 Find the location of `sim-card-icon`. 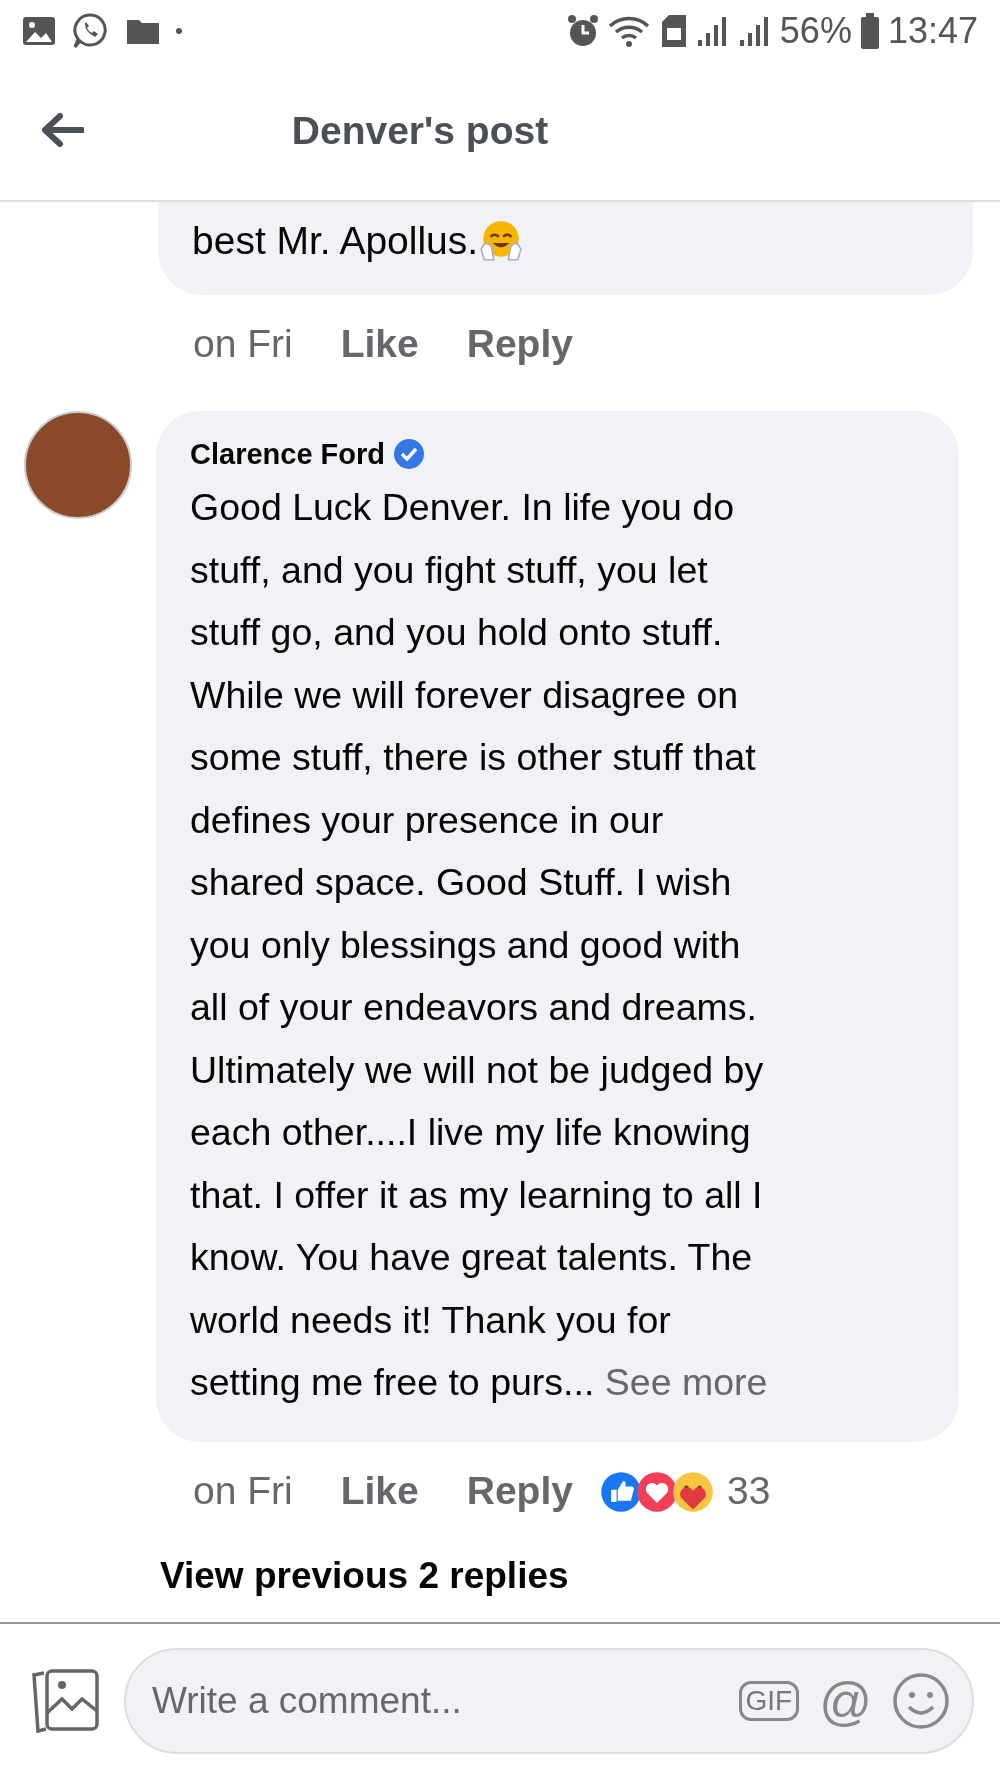

sim-card-icon is located at coordinates (673, 31).